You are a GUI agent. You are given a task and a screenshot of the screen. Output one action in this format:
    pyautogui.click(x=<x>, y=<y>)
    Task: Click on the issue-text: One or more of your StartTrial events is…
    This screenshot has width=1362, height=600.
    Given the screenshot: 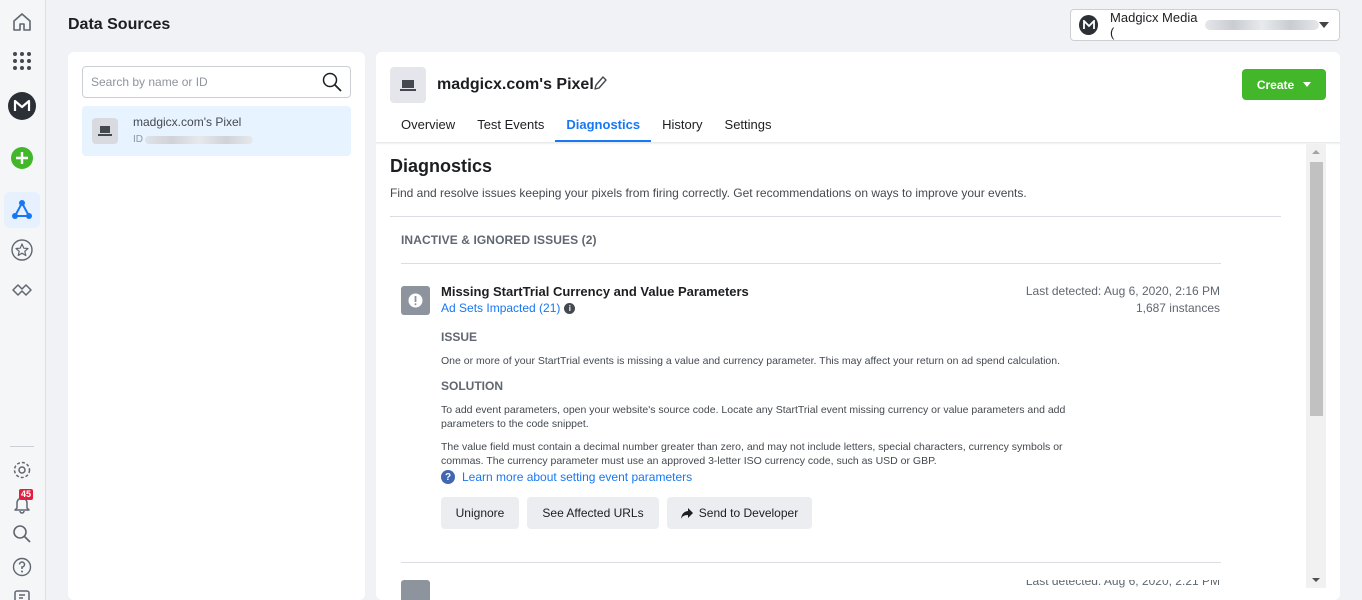 What is the action you would take?
    pyautogui.click(x=751, y=361)
    